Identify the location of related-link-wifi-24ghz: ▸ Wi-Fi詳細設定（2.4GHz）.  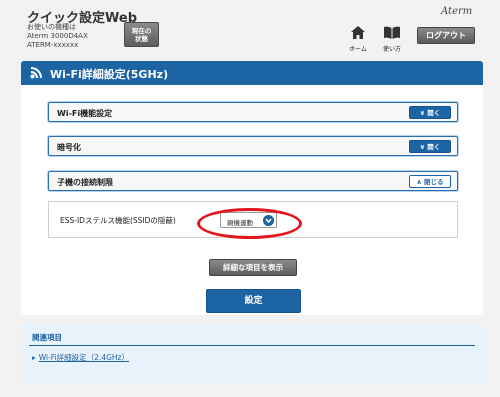
(80, 357).